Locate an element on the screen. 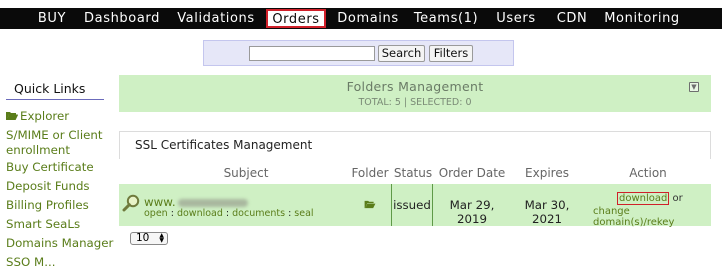 The height and width of the screenshot is (270, 722). nav-orders: Orders is located at coordinates (296, 18).